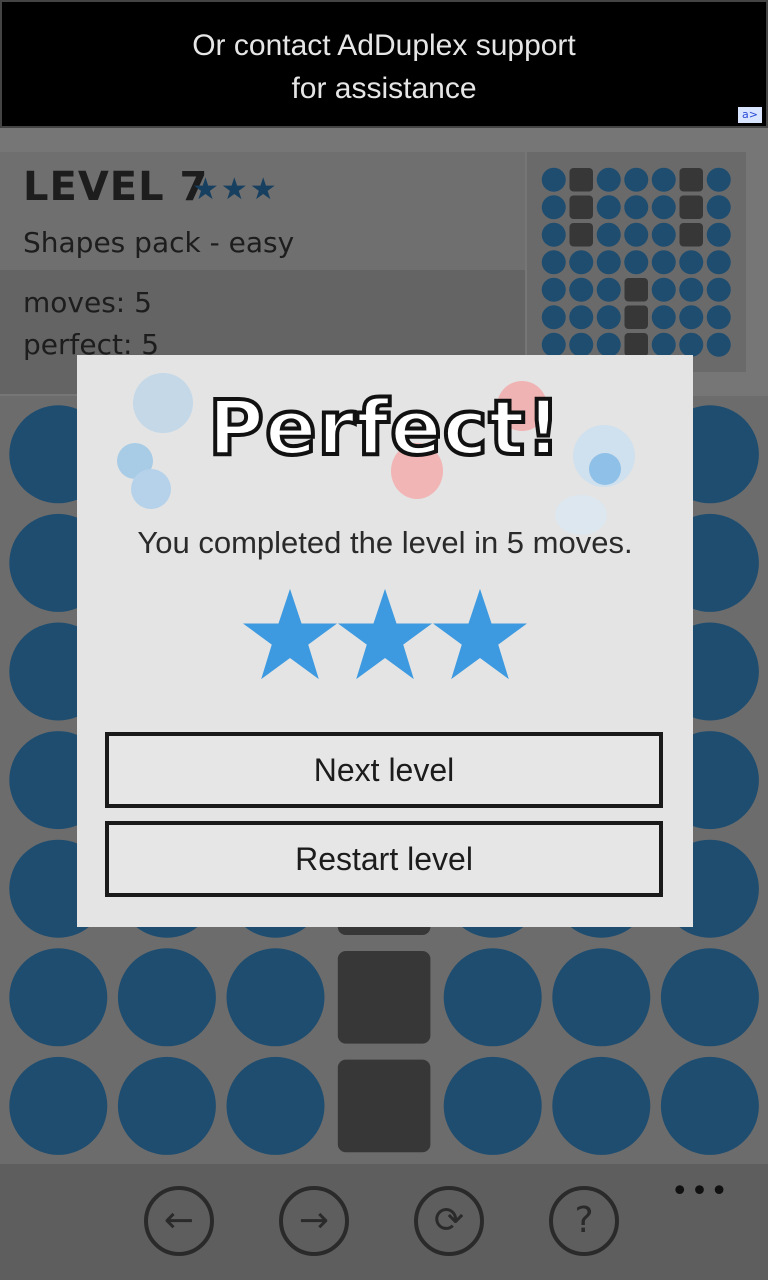 The width and height of the screenshot is (768, 1280). What do you see at coordinates (384, 45) in the screenshot?
I see `ad-line-1: Or contact AdDuplex support` at bounding box center [384, 45].